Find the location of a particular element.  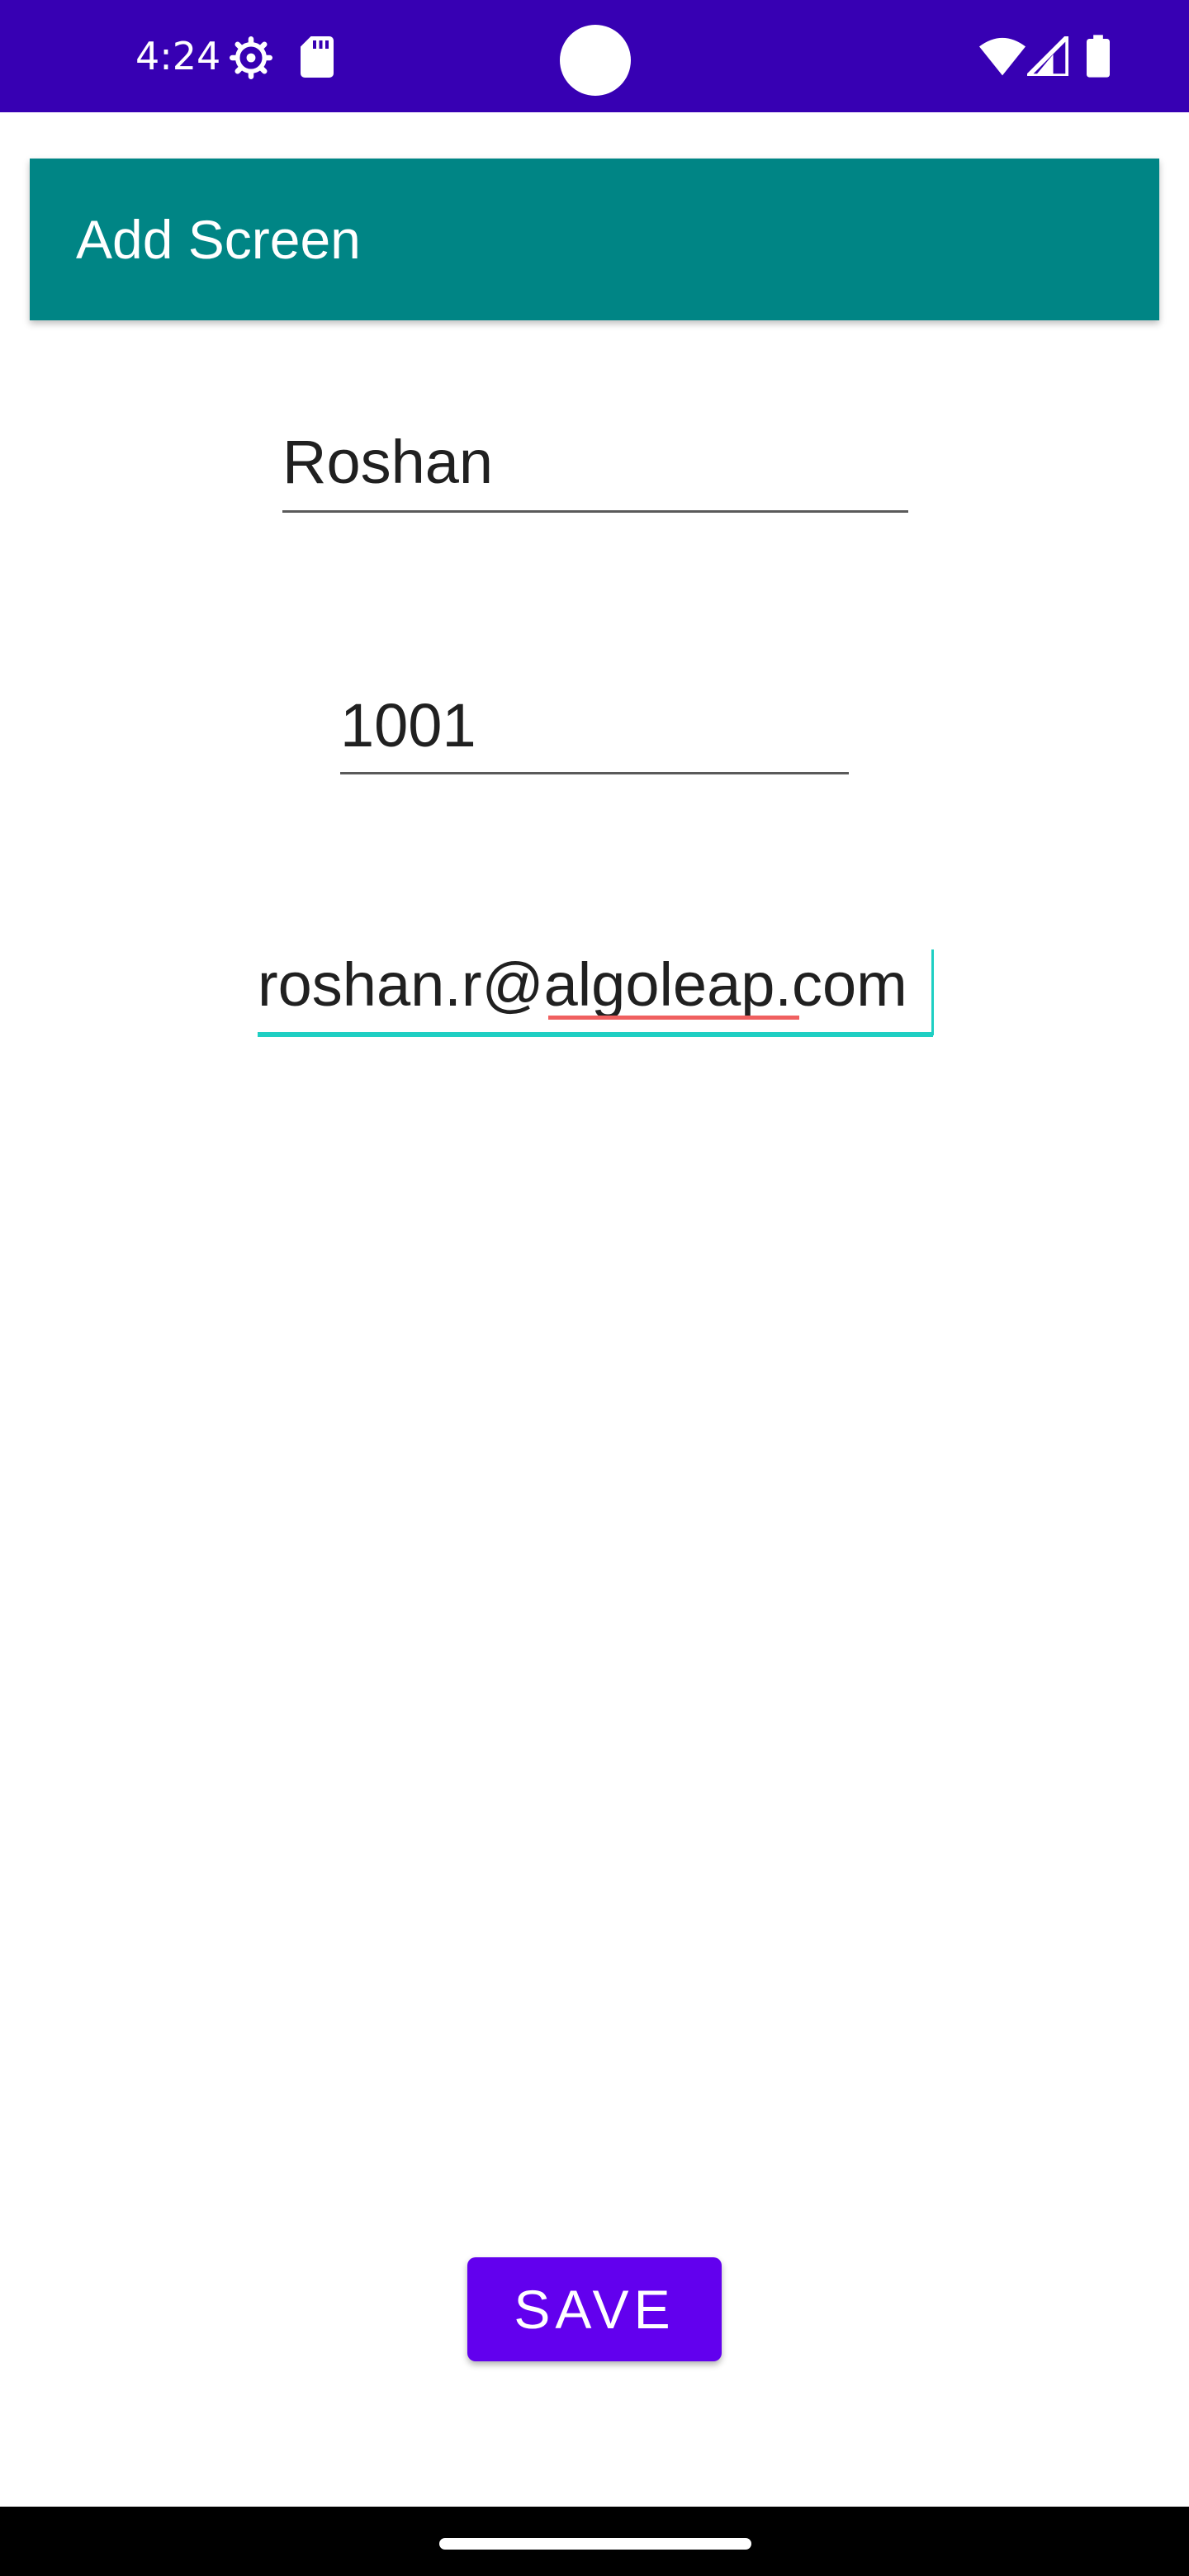

signal-icon is located at coordinates (1047, 56).